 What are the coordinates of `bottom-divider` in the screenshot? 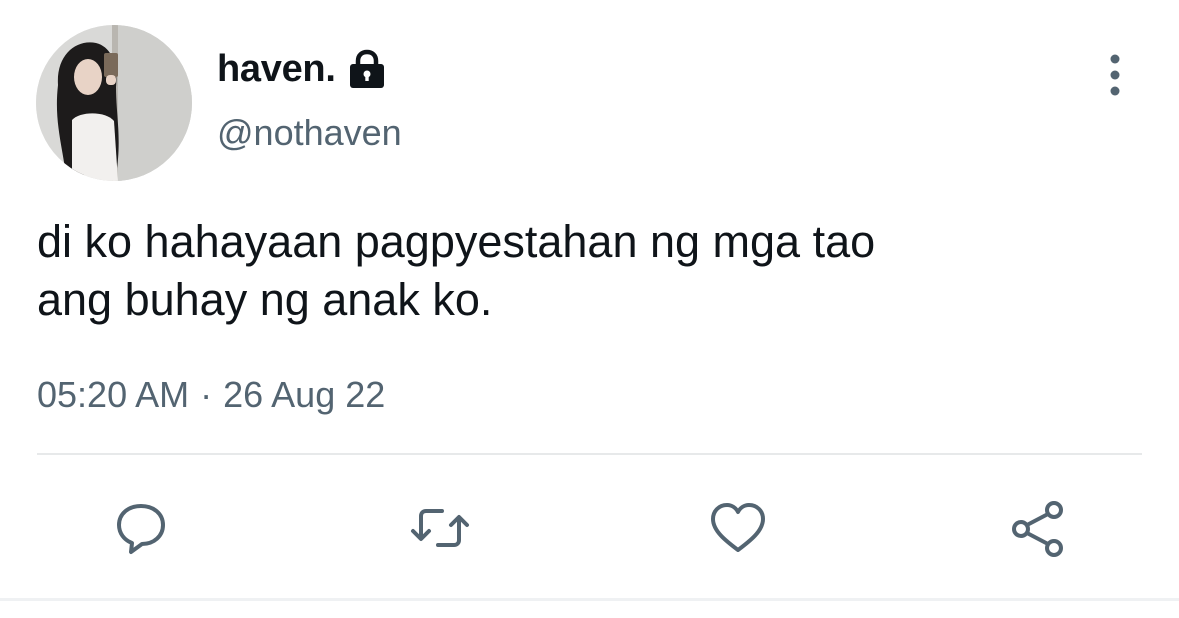 It's located at (589, 599).